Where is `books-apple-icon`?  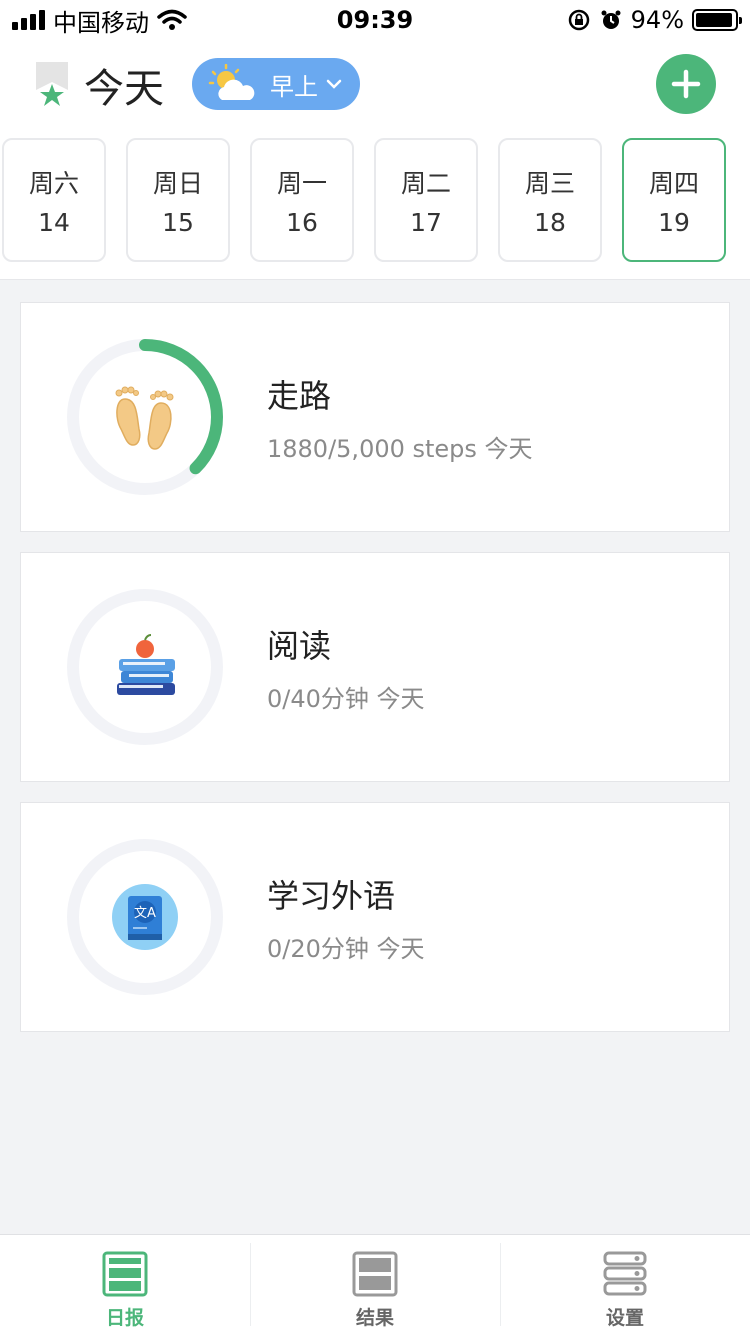
books-apple-icon is located at coordinates (146, 664).